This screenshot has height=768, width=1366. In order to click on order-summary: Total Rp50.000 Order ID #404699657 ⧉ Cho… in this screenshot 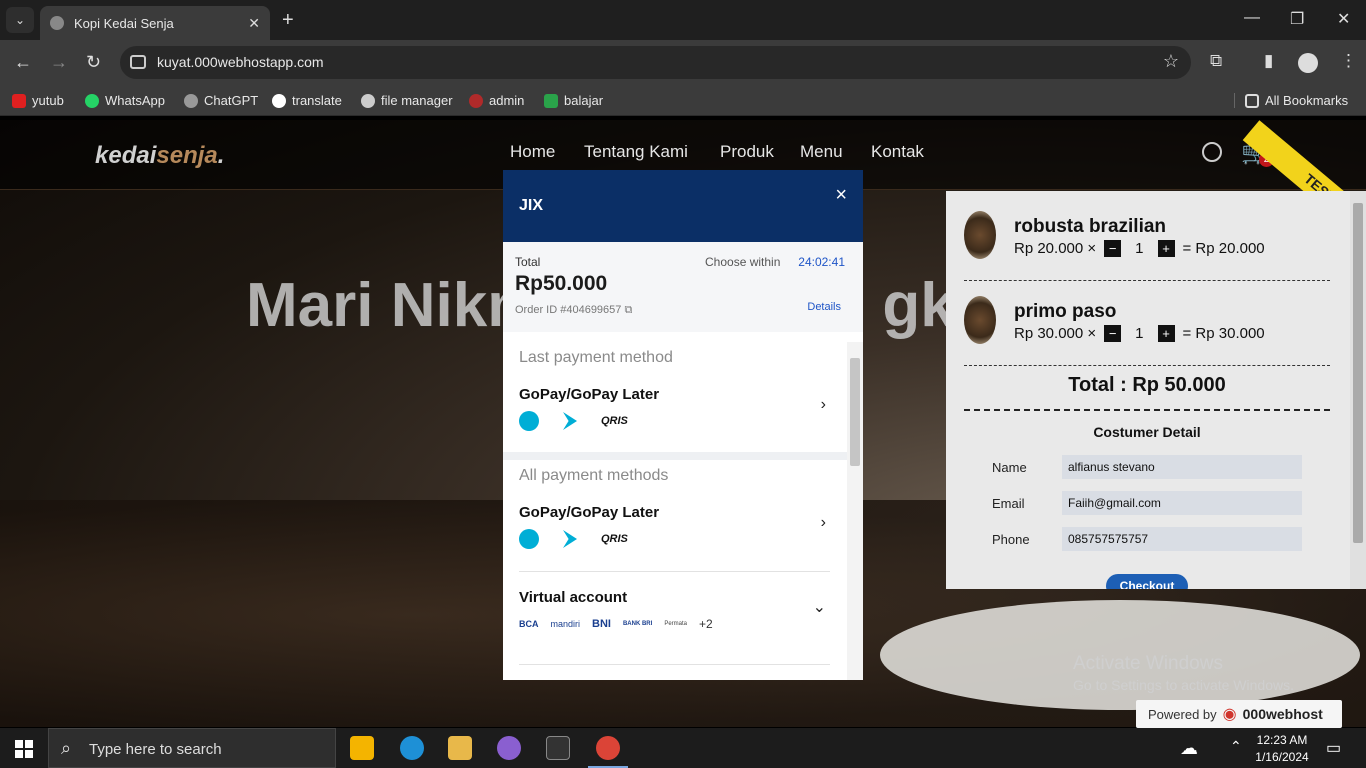, I will do `click(683, 287)`.